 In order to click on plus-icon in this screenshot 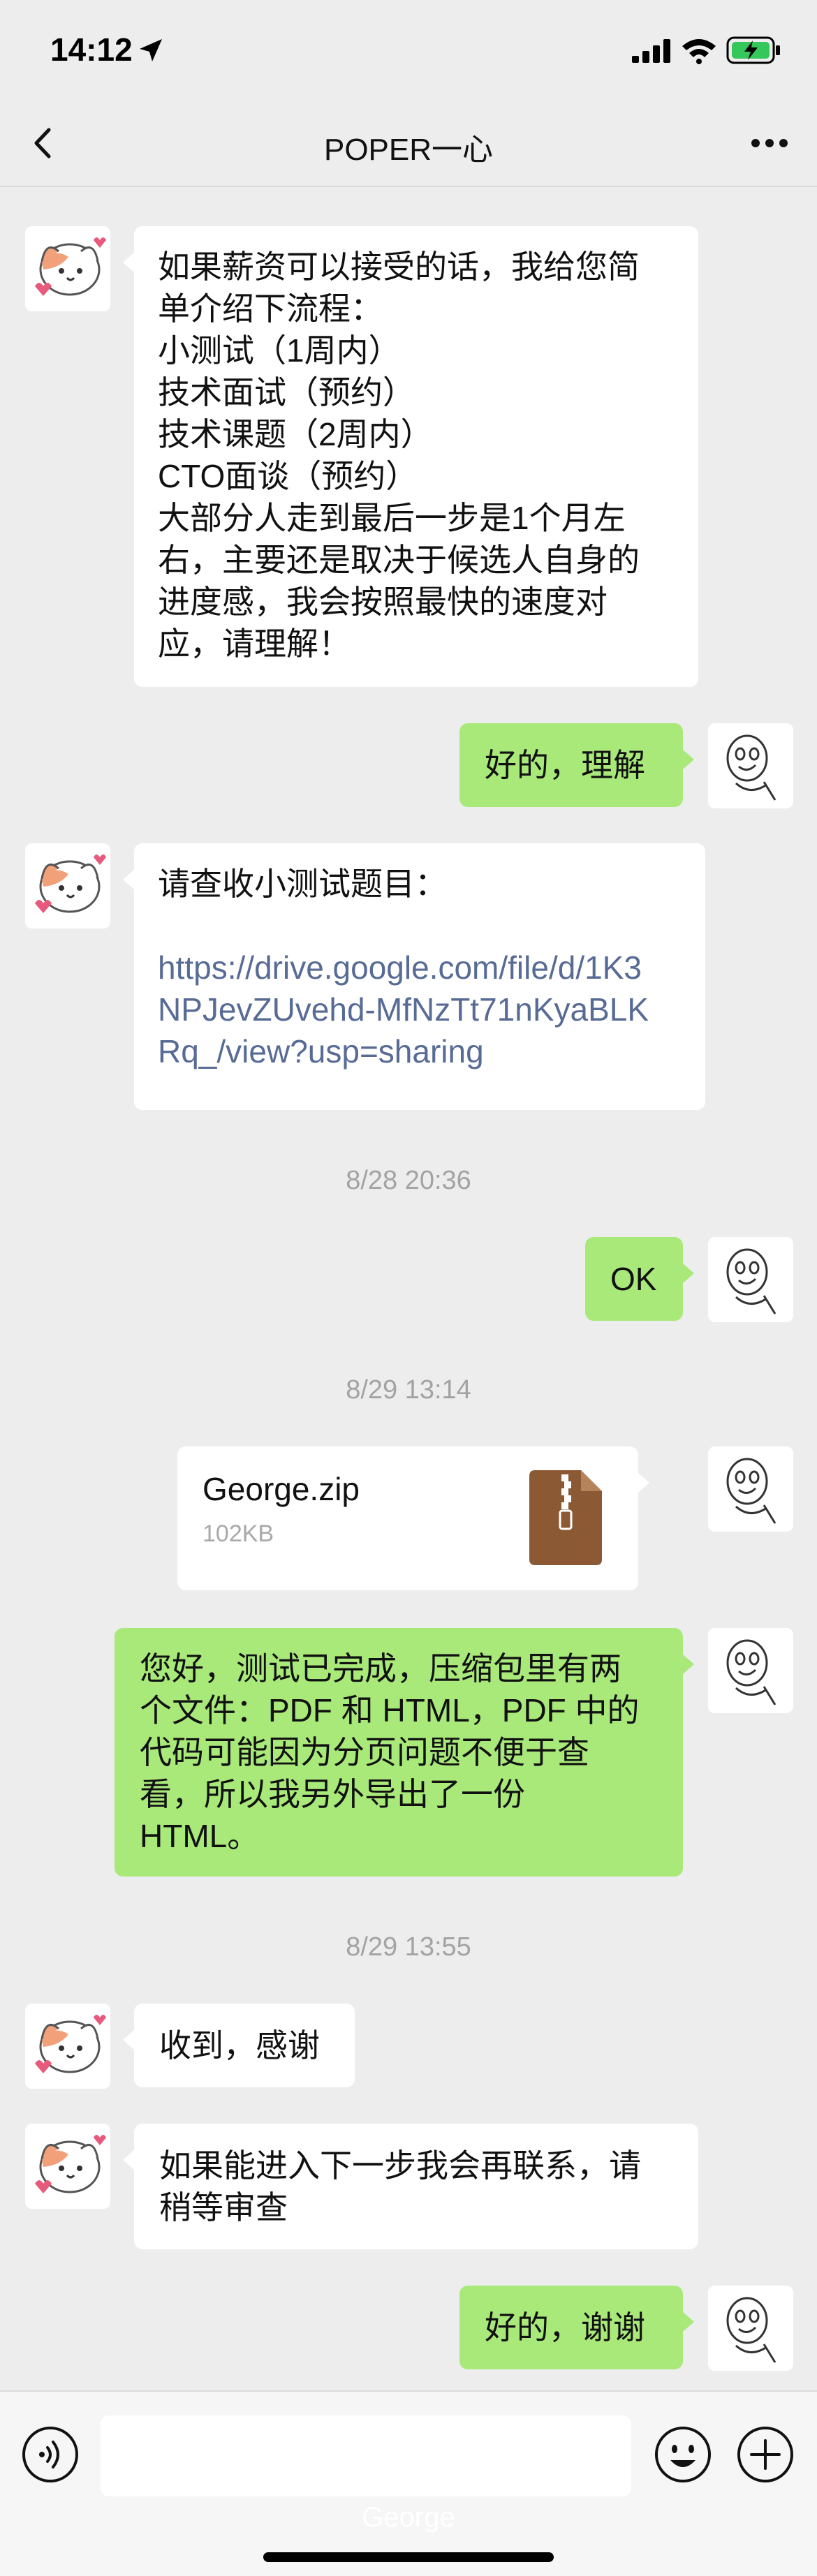, I will do `click(765, 2454)`.